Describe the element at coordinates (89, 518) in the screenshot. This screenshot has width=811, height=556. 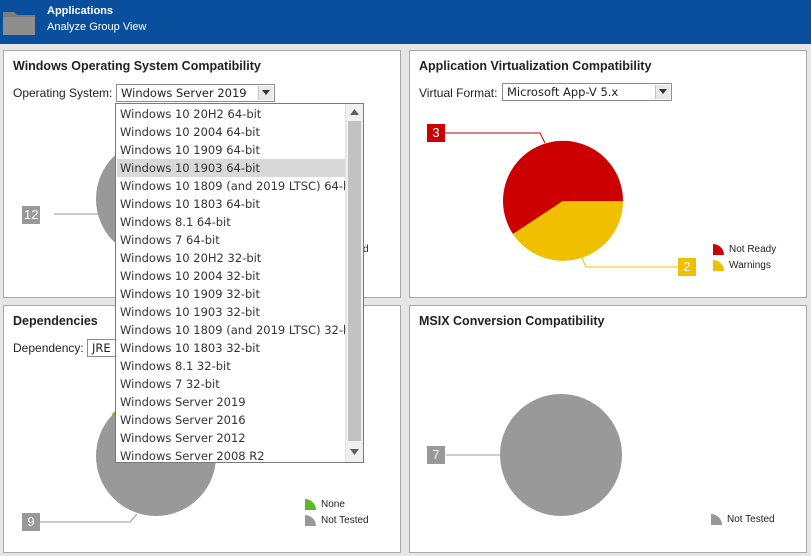
I see `dep-leader-line` at that location.